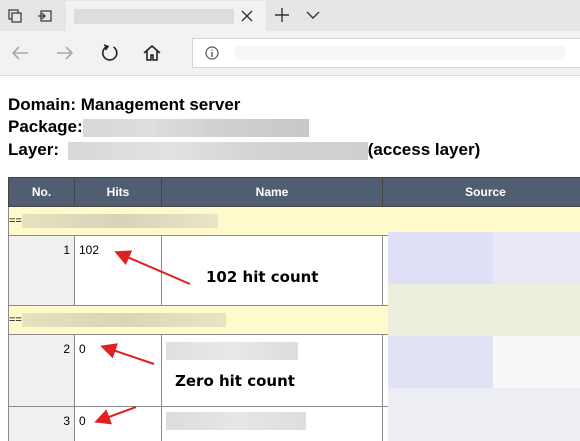  Describe the element at coordinates (142, 337) in the screenshot. I see `annotation-arrows` at that location.